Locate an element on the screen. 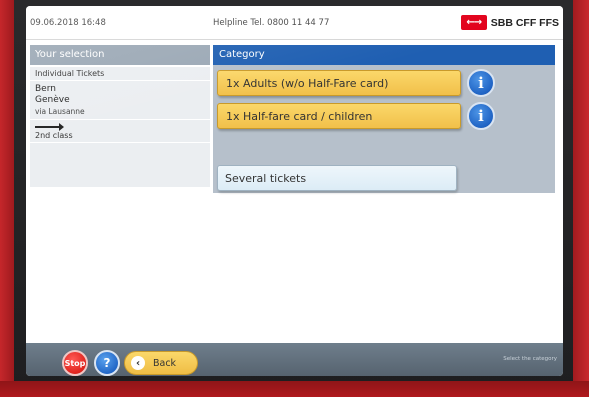 This screenshot has height=397, width=589. your-selection-title: Your selection is located at coordinates (120, 55).